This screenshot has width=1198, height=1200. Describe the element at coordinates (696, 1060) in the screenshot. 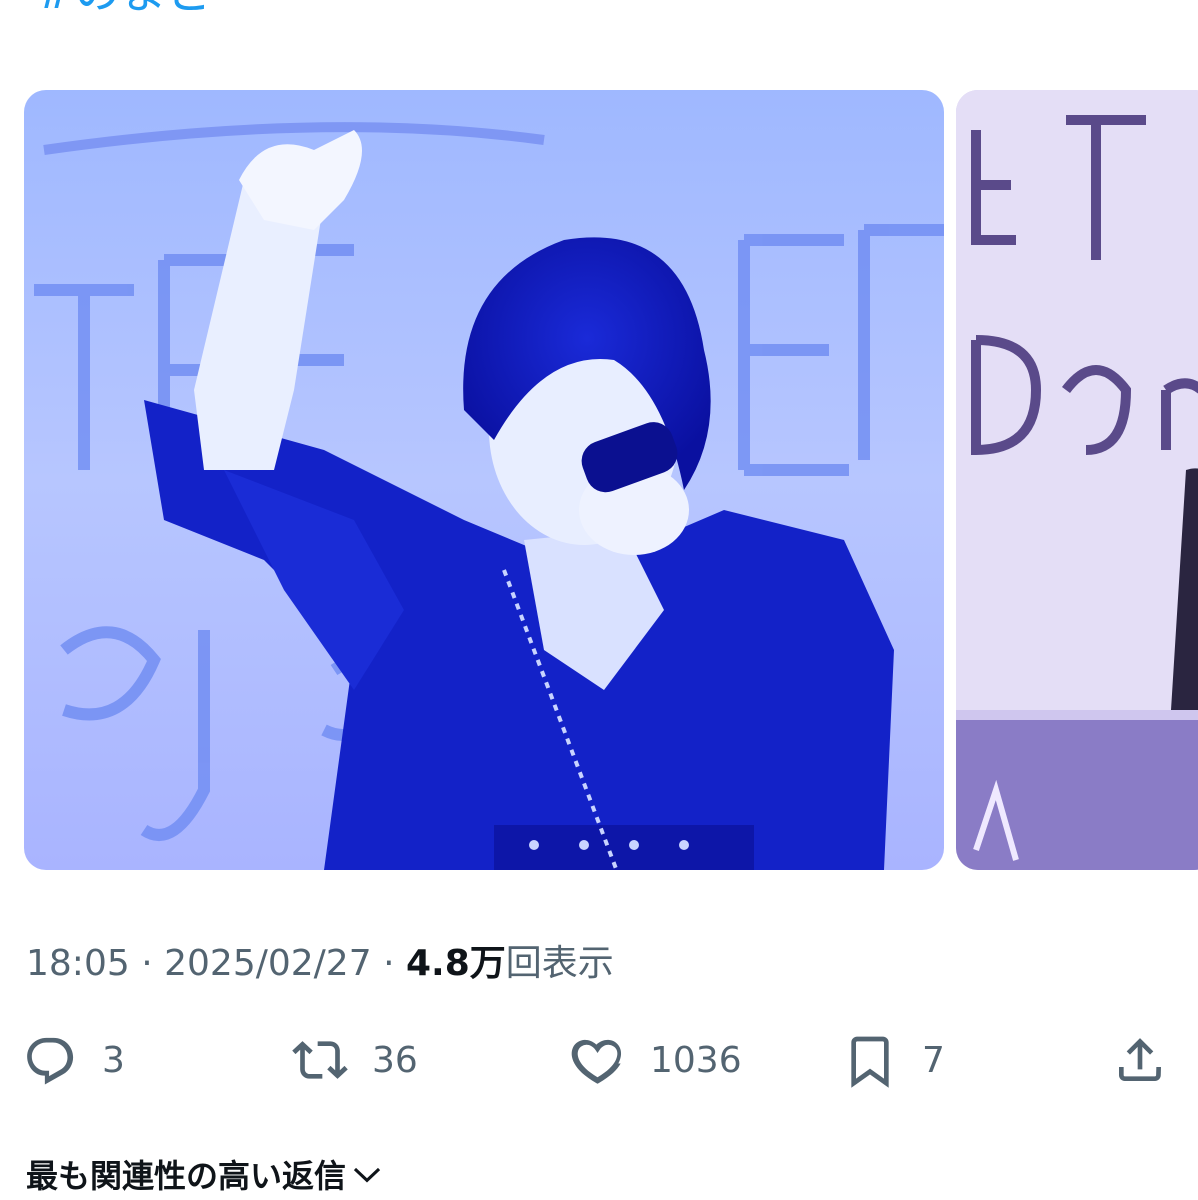

I see `like-count: 1036` at that location.